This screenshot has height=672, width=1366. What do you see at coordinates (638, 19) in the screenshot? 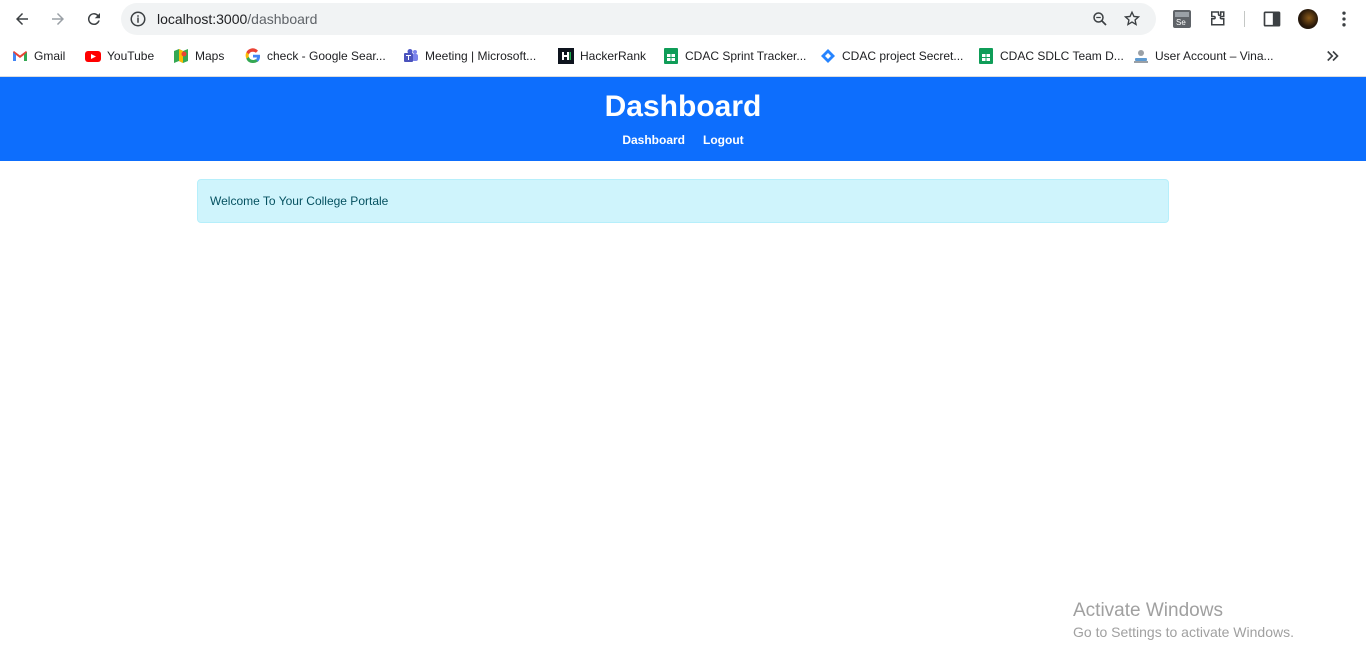
I see `address-bar: localhost:3000/dashboard` at bounding box center [638, 19].